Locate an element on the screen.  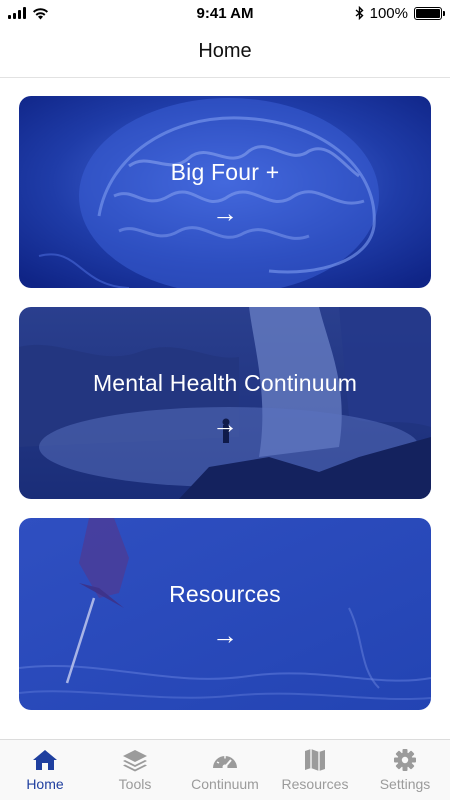
tab-label: Resources is located at coordinates (315, 784).